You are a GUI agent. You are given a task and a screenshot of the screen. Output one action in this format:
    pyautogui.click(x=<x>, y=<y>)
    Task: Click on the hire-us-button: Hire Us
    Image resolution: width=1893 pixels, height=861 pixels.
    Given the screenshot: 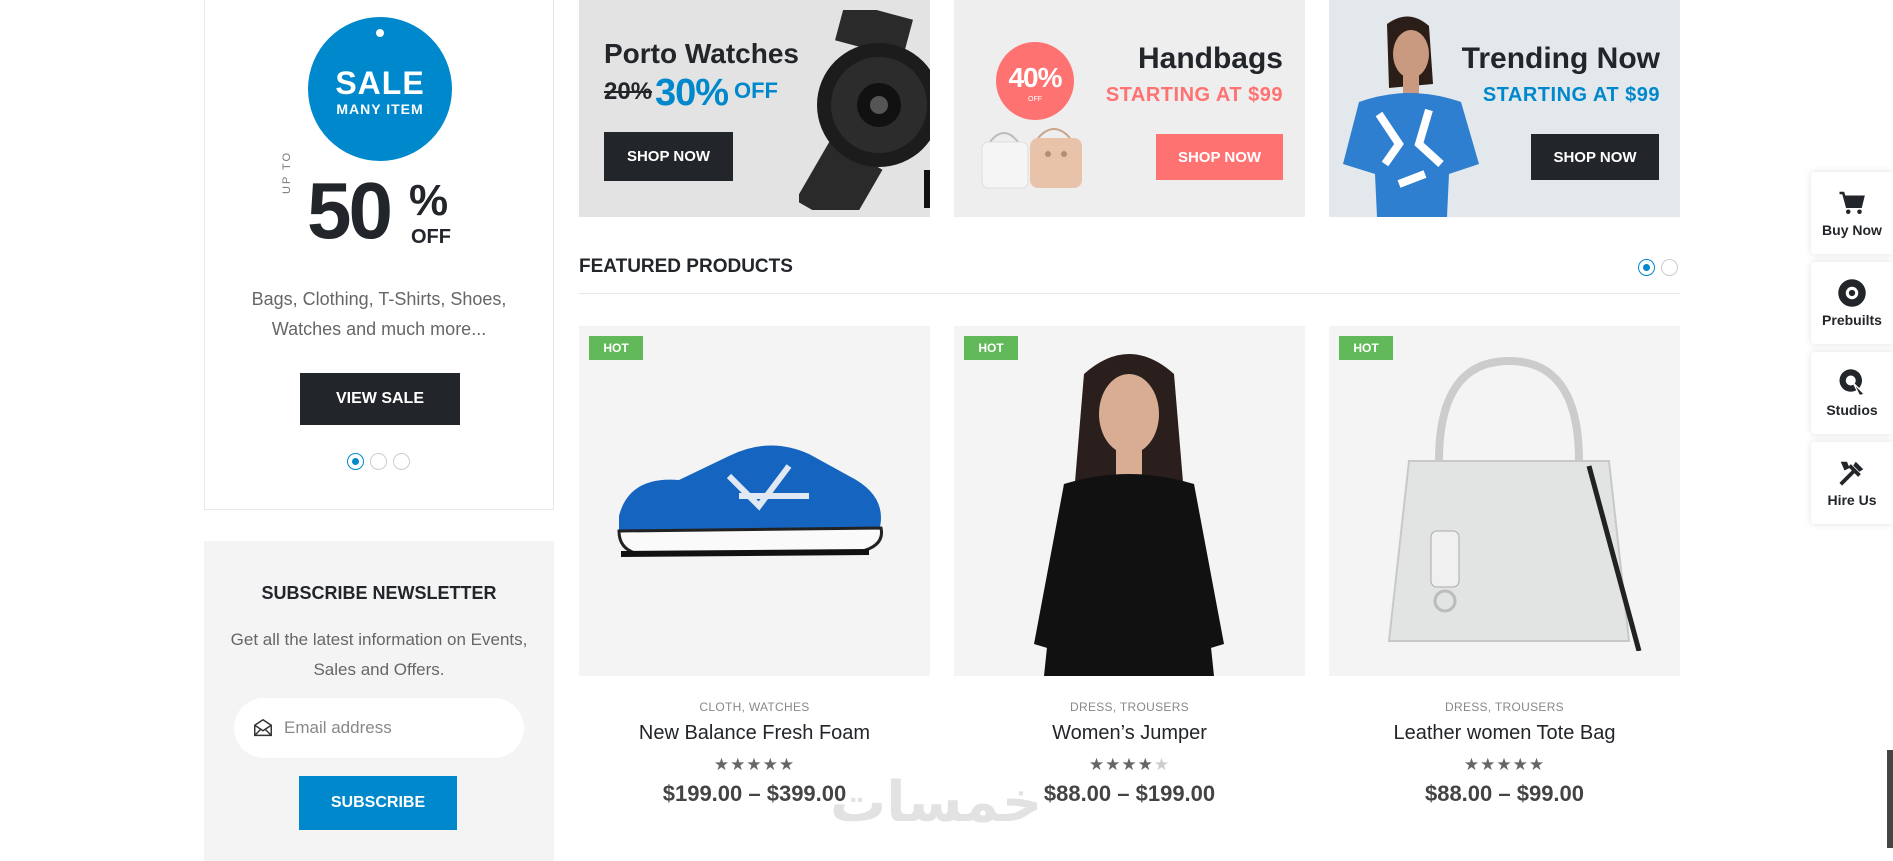 What is the action you would take?
    pyautogui.click(x=1852, y=483)
    